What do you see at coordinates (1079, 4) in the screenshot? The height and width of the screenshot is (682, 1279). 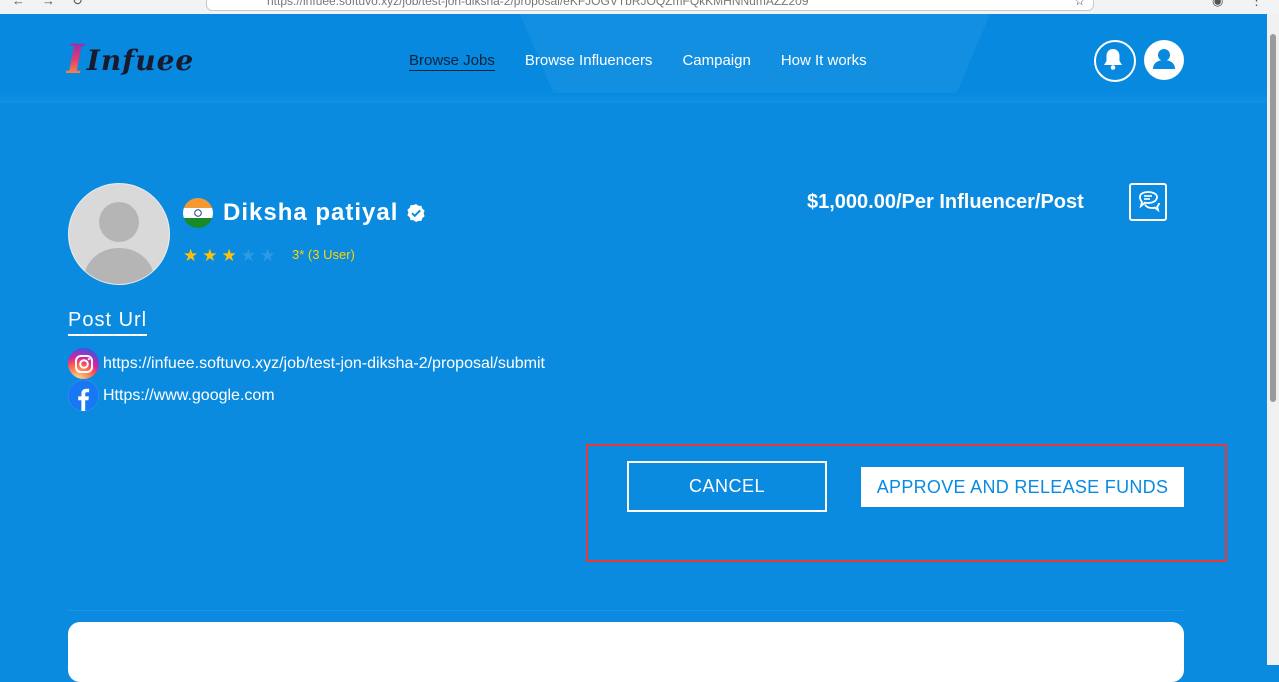 I see `bookmark-star-icon: ☆` at bounding box center [1079, 4].